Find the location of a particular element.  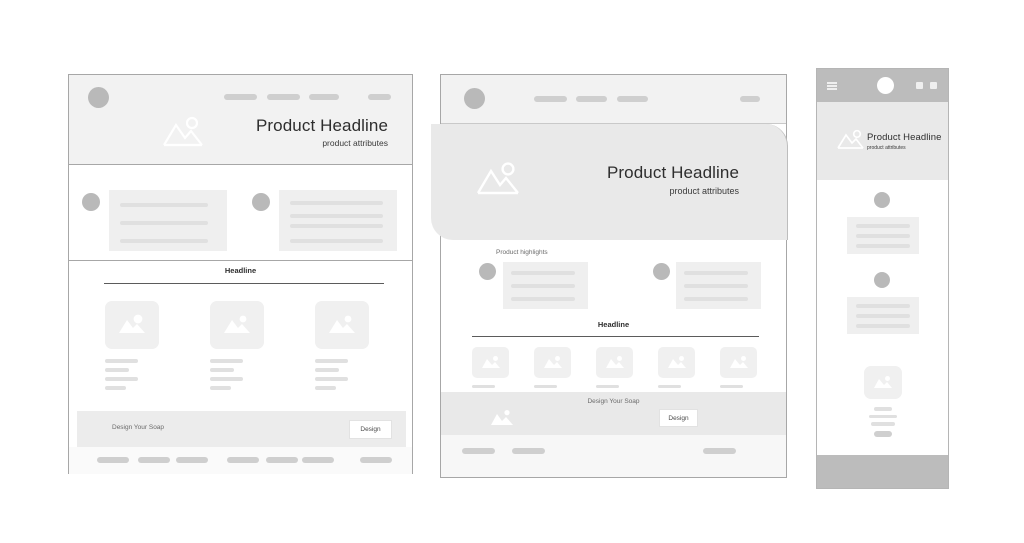

hamburger-menu-icon is located at coordinates (832, 86).